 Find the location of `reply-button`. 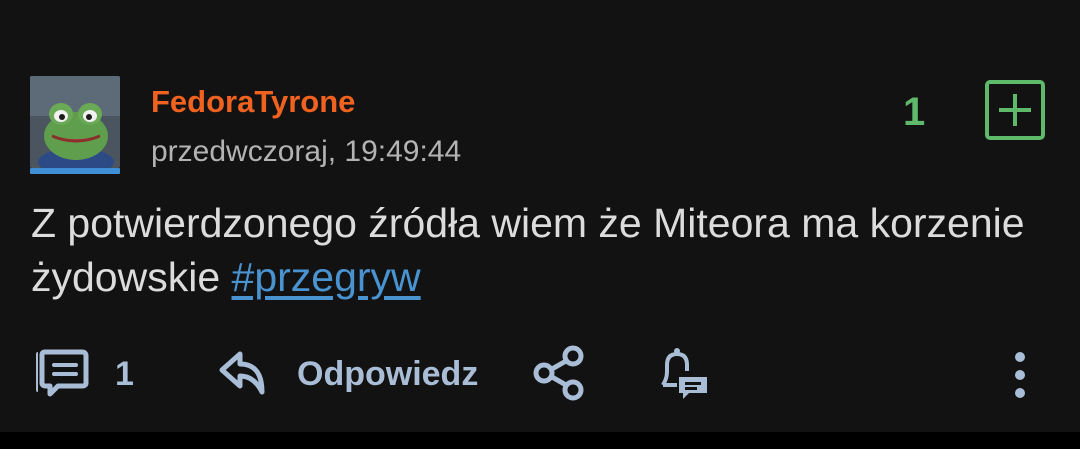

reply-button is located at coordinates (243, 373).